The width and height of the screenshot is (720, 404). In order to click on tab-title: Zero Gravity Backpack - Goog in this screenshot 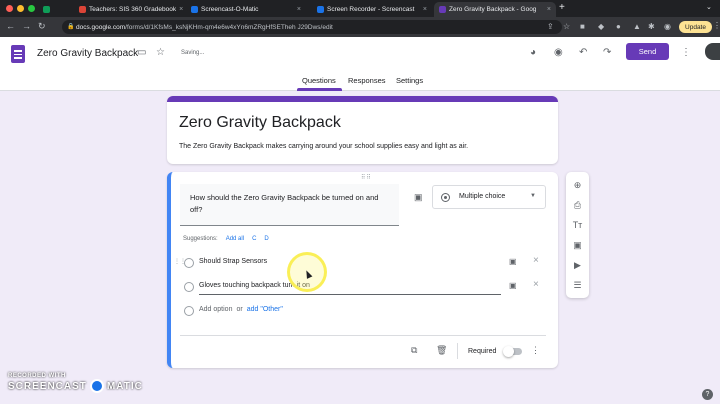, I will do `click(493, 9)`.